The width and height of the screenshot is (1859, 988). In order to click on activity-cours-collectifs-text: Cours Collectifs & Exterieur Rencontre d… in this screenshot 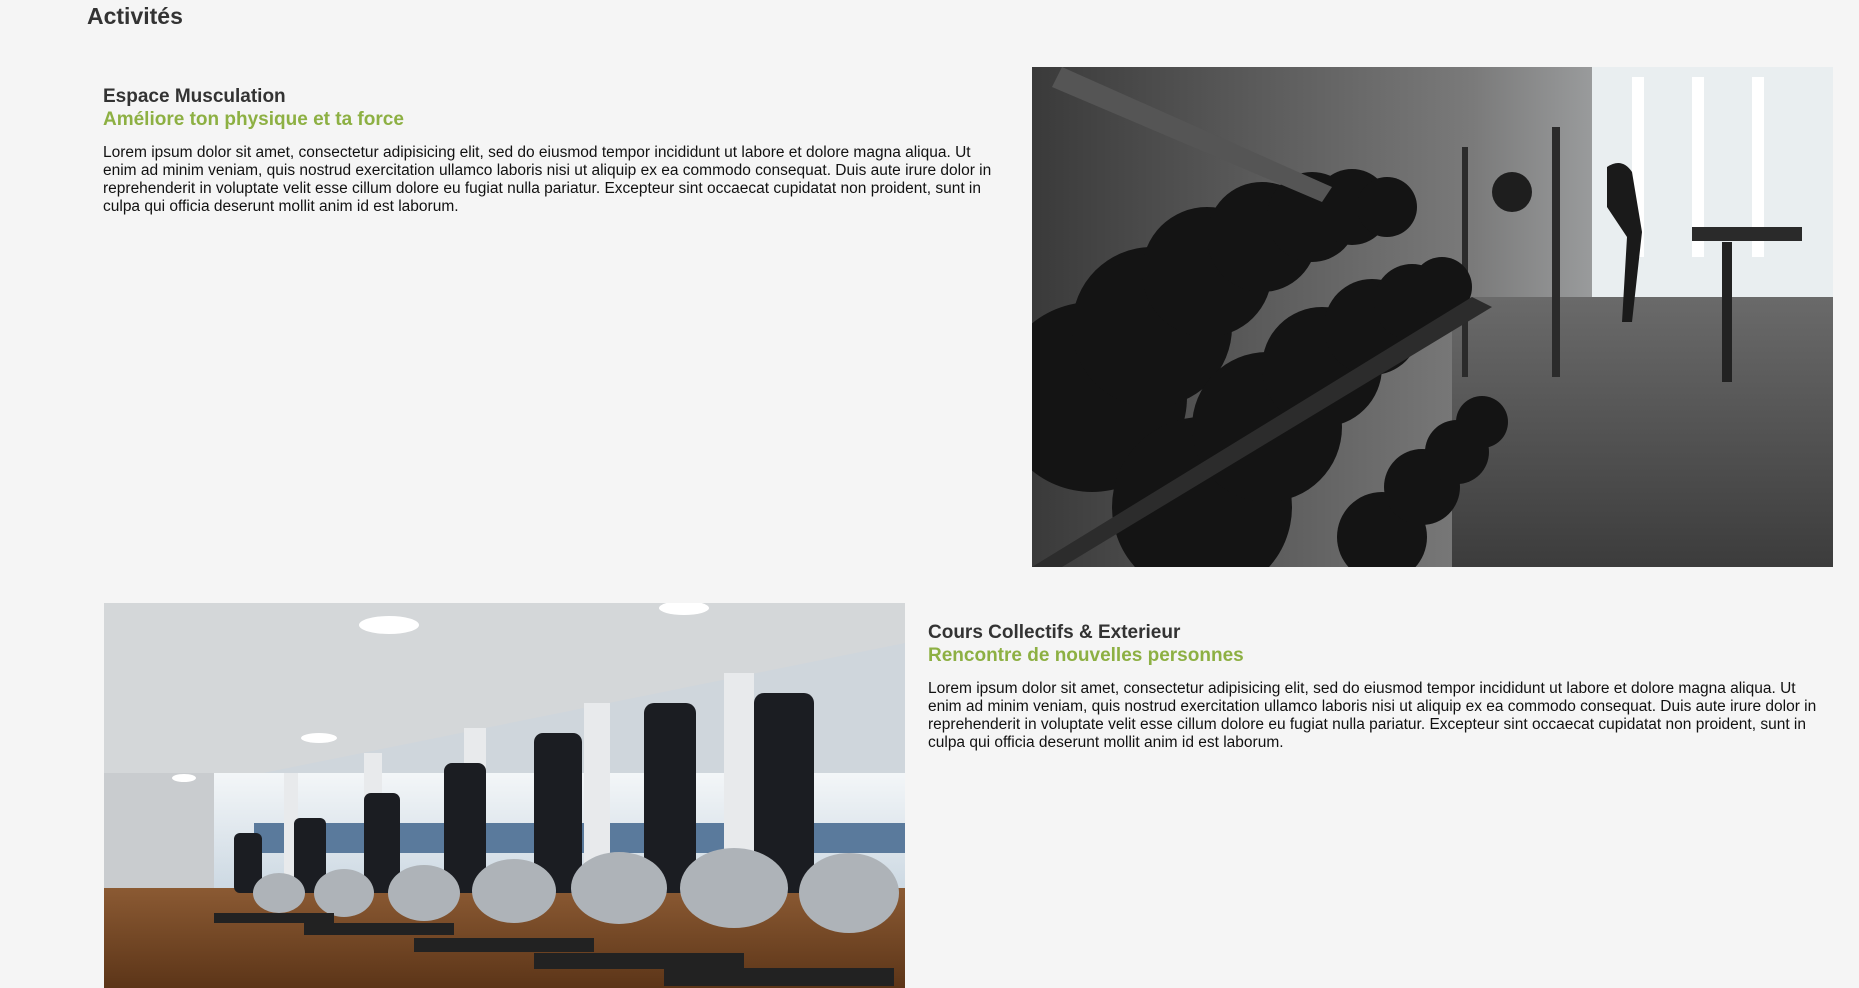, I will do `click(1380, 687)`.